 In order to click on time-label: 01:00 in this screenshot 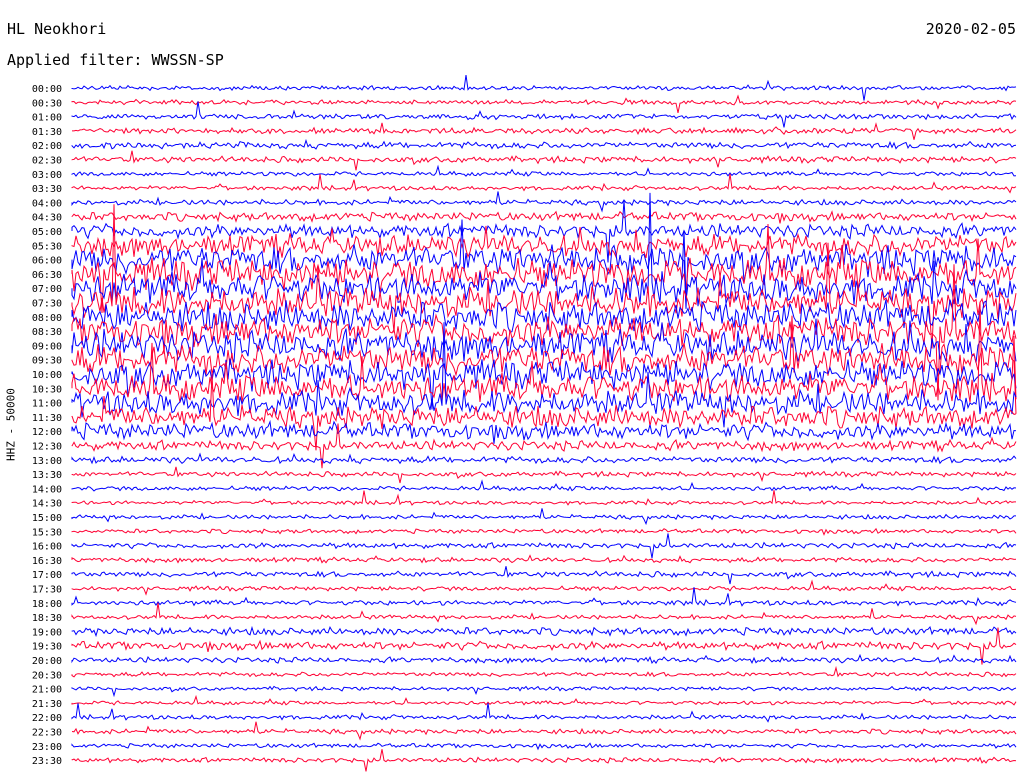, I will do `click(47, 118)`.